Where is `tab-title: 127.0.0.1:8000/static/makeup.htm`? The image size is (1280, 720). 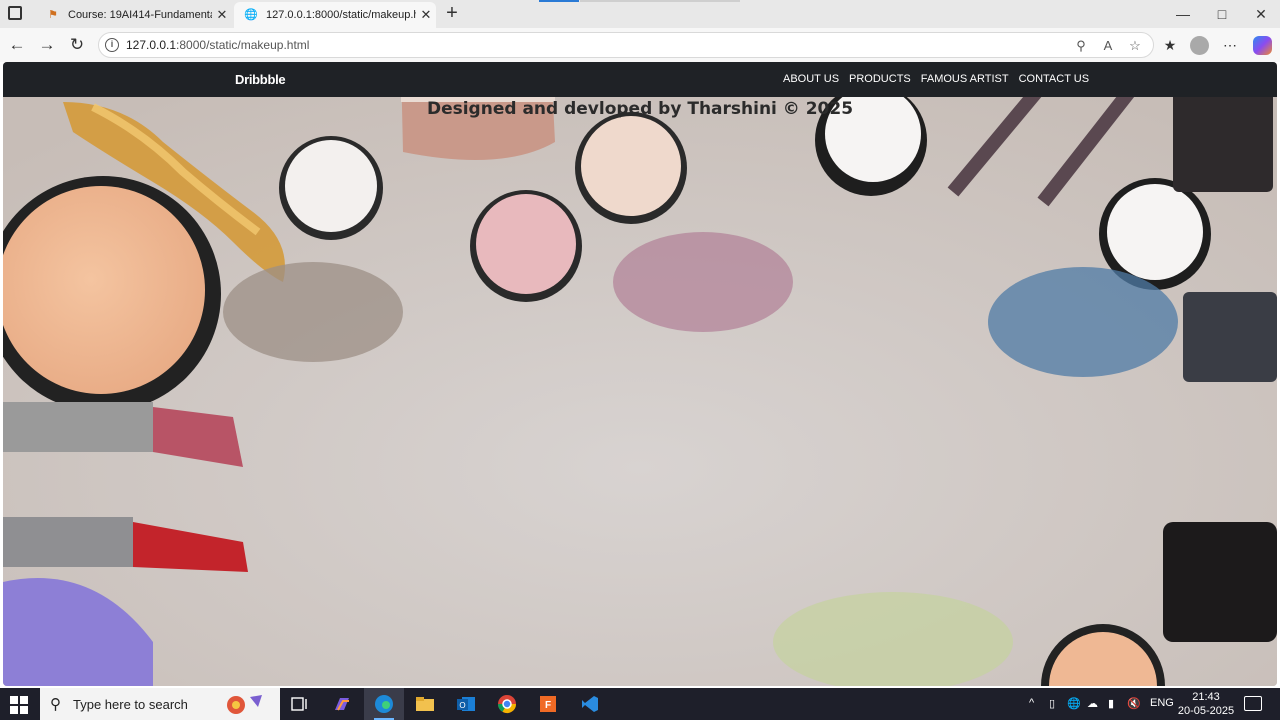 tab-title: 127.0.0.1:8000/static/makeup.htm is located at coordinates (341, 15).